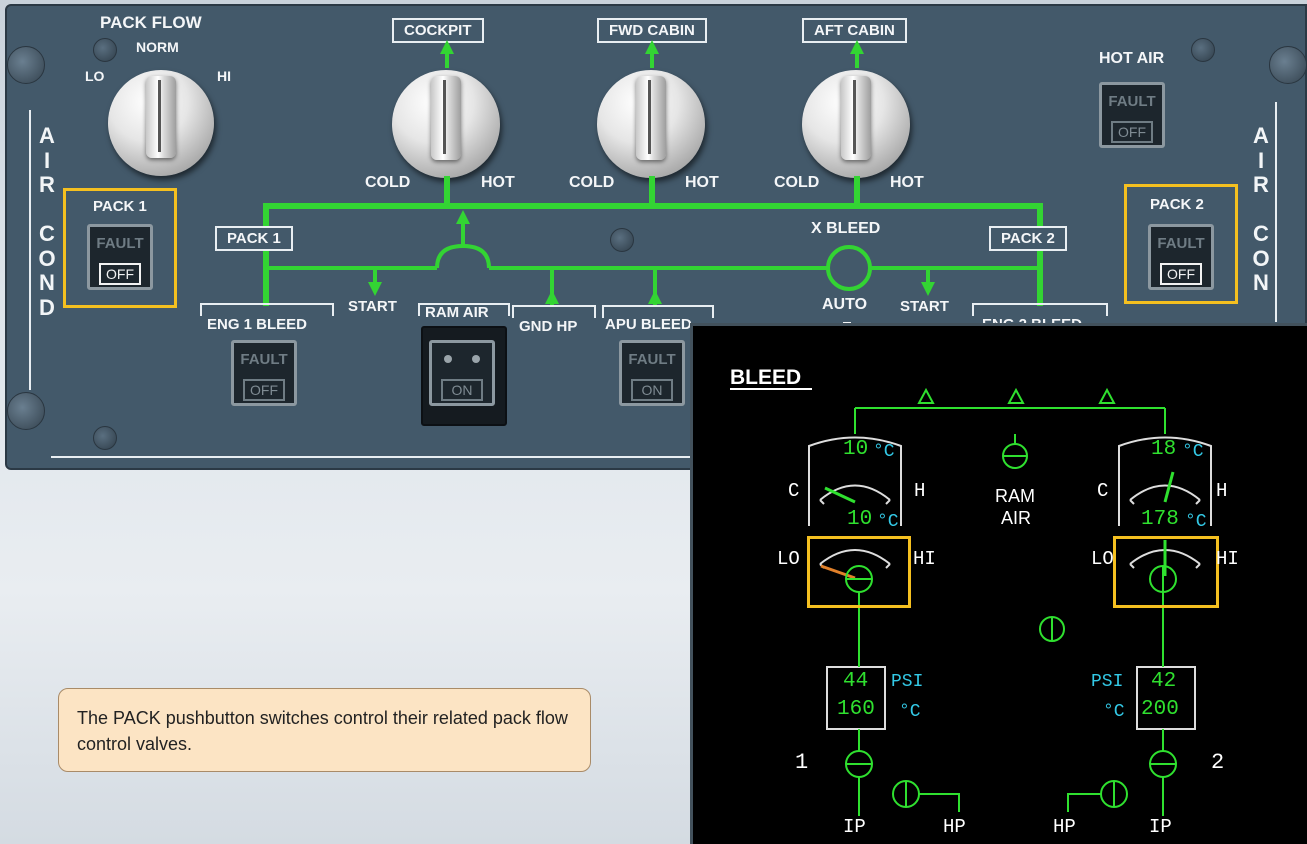 Image resolution: width=1307 pixels, height=844 pixels. I want to click on eng1-start-label: START, so click(372, 306).